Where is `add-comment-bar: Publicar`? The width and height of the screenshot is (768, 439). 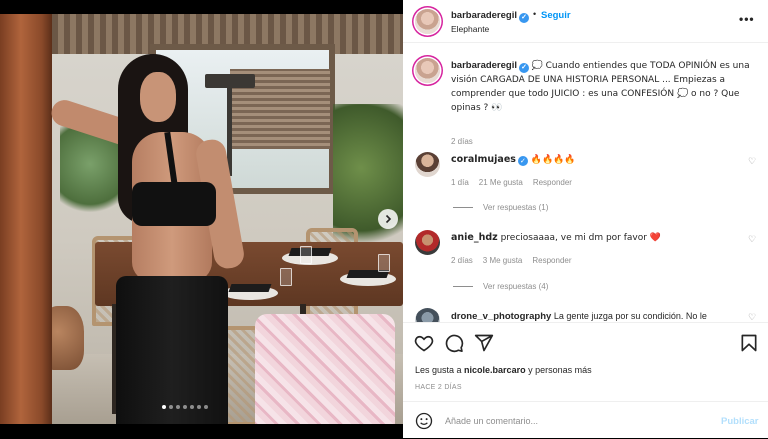 add-comment-bar: Publicar is located at coordinates (585, 420).